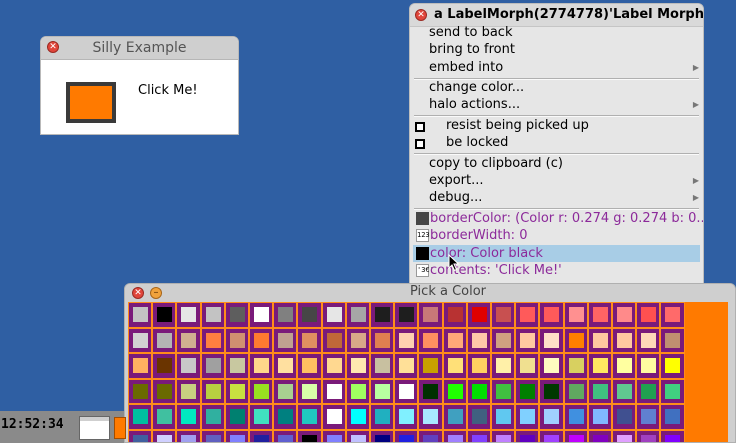 This screenshot has width=736, height=443. I want to click on picker-titlebar: ✕ – Pick a Color, so click(430, 292).